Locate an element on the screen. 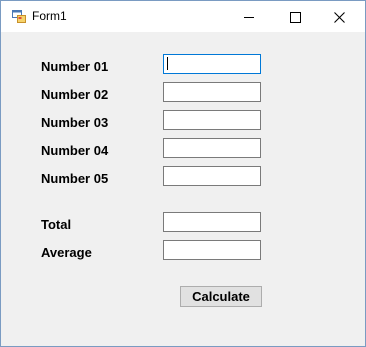 Image resolution: width=366 pixels, height=347 pixels. number-05-input is located at coordinates (212, 176).